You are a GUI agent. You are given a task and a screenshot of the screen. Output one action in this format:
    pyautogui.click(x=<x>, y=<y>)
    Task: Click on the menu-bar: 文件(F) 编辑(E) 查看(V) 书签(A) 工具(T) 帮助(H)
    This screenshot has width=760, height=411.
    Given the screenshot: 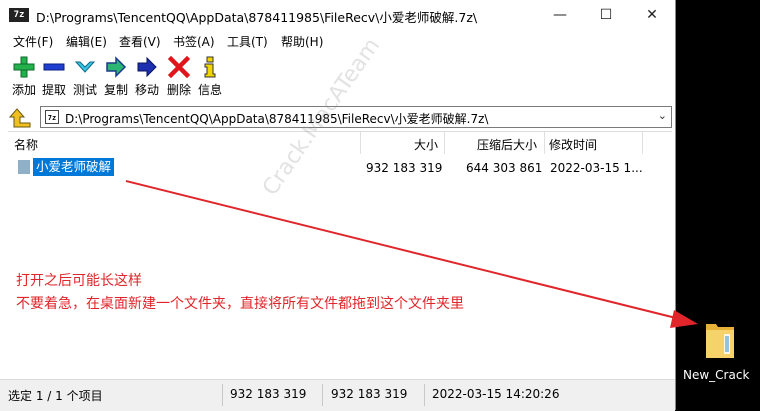 What is the action you would take?
    pyautogui.click(x=337, y=41)
    